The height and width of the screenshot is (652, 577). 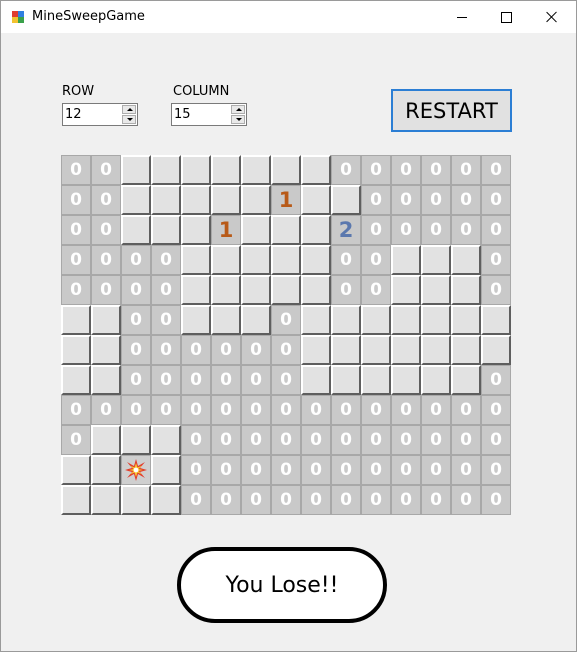 What do you see at coordinates (129, 119) in the screenshot?
I see `row-down-arrow-icon` at bounding box center [129, 119].